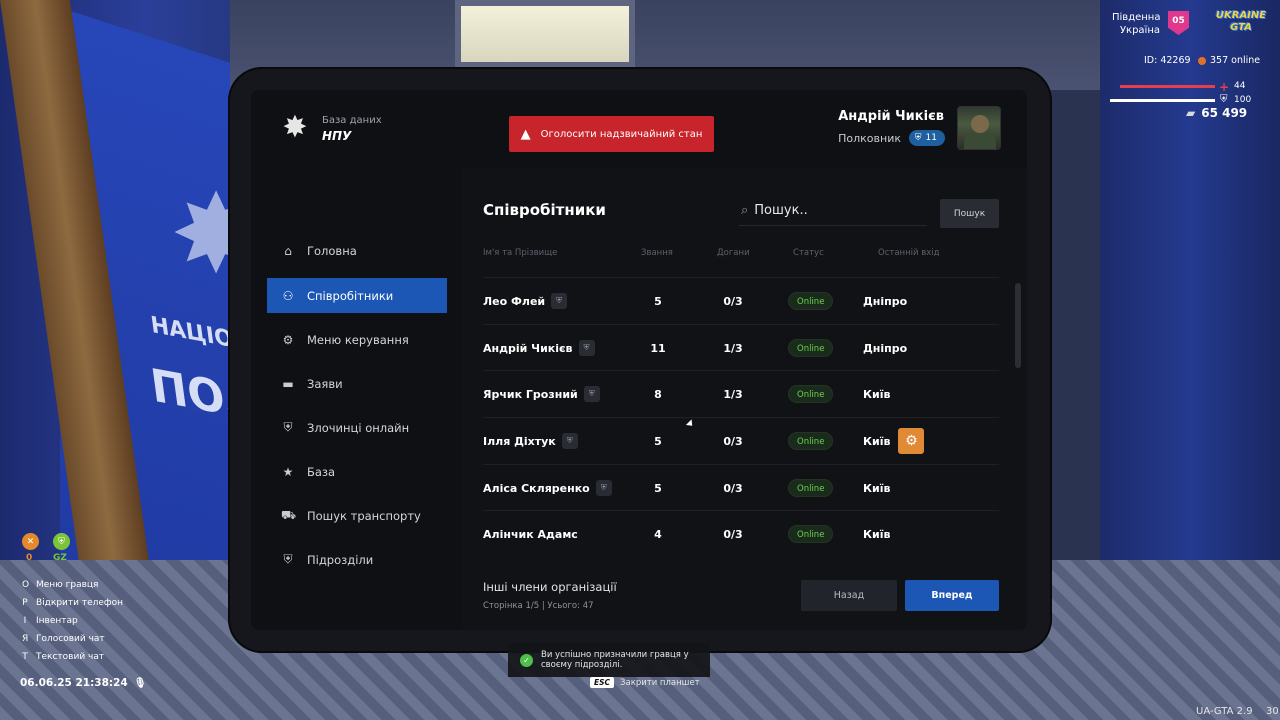 The height and width of the screenshot is (720, 1280). I want to click on declare-emergency-button: ▲ Оголосити надзвичайний стан, so click(611, 134).